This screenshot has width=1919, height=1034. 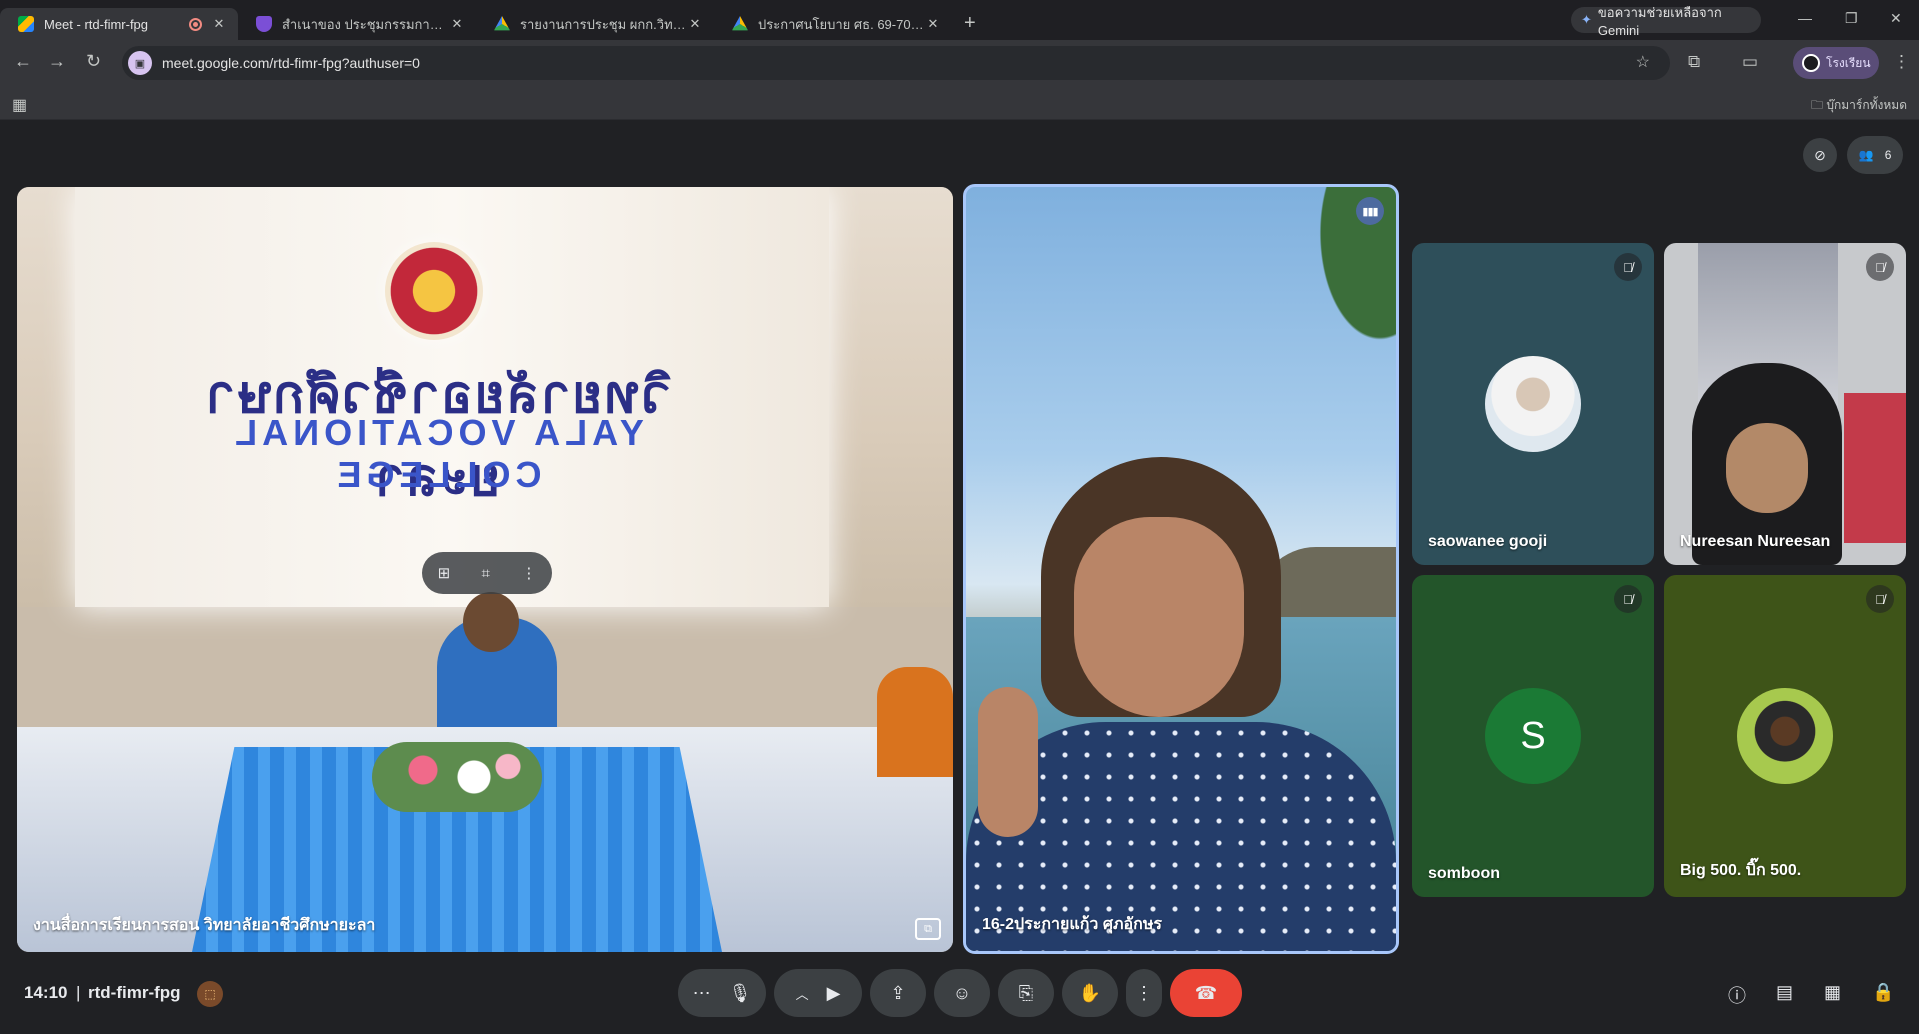 I want to click on speaker-hand, so click(x=1008, y=762).